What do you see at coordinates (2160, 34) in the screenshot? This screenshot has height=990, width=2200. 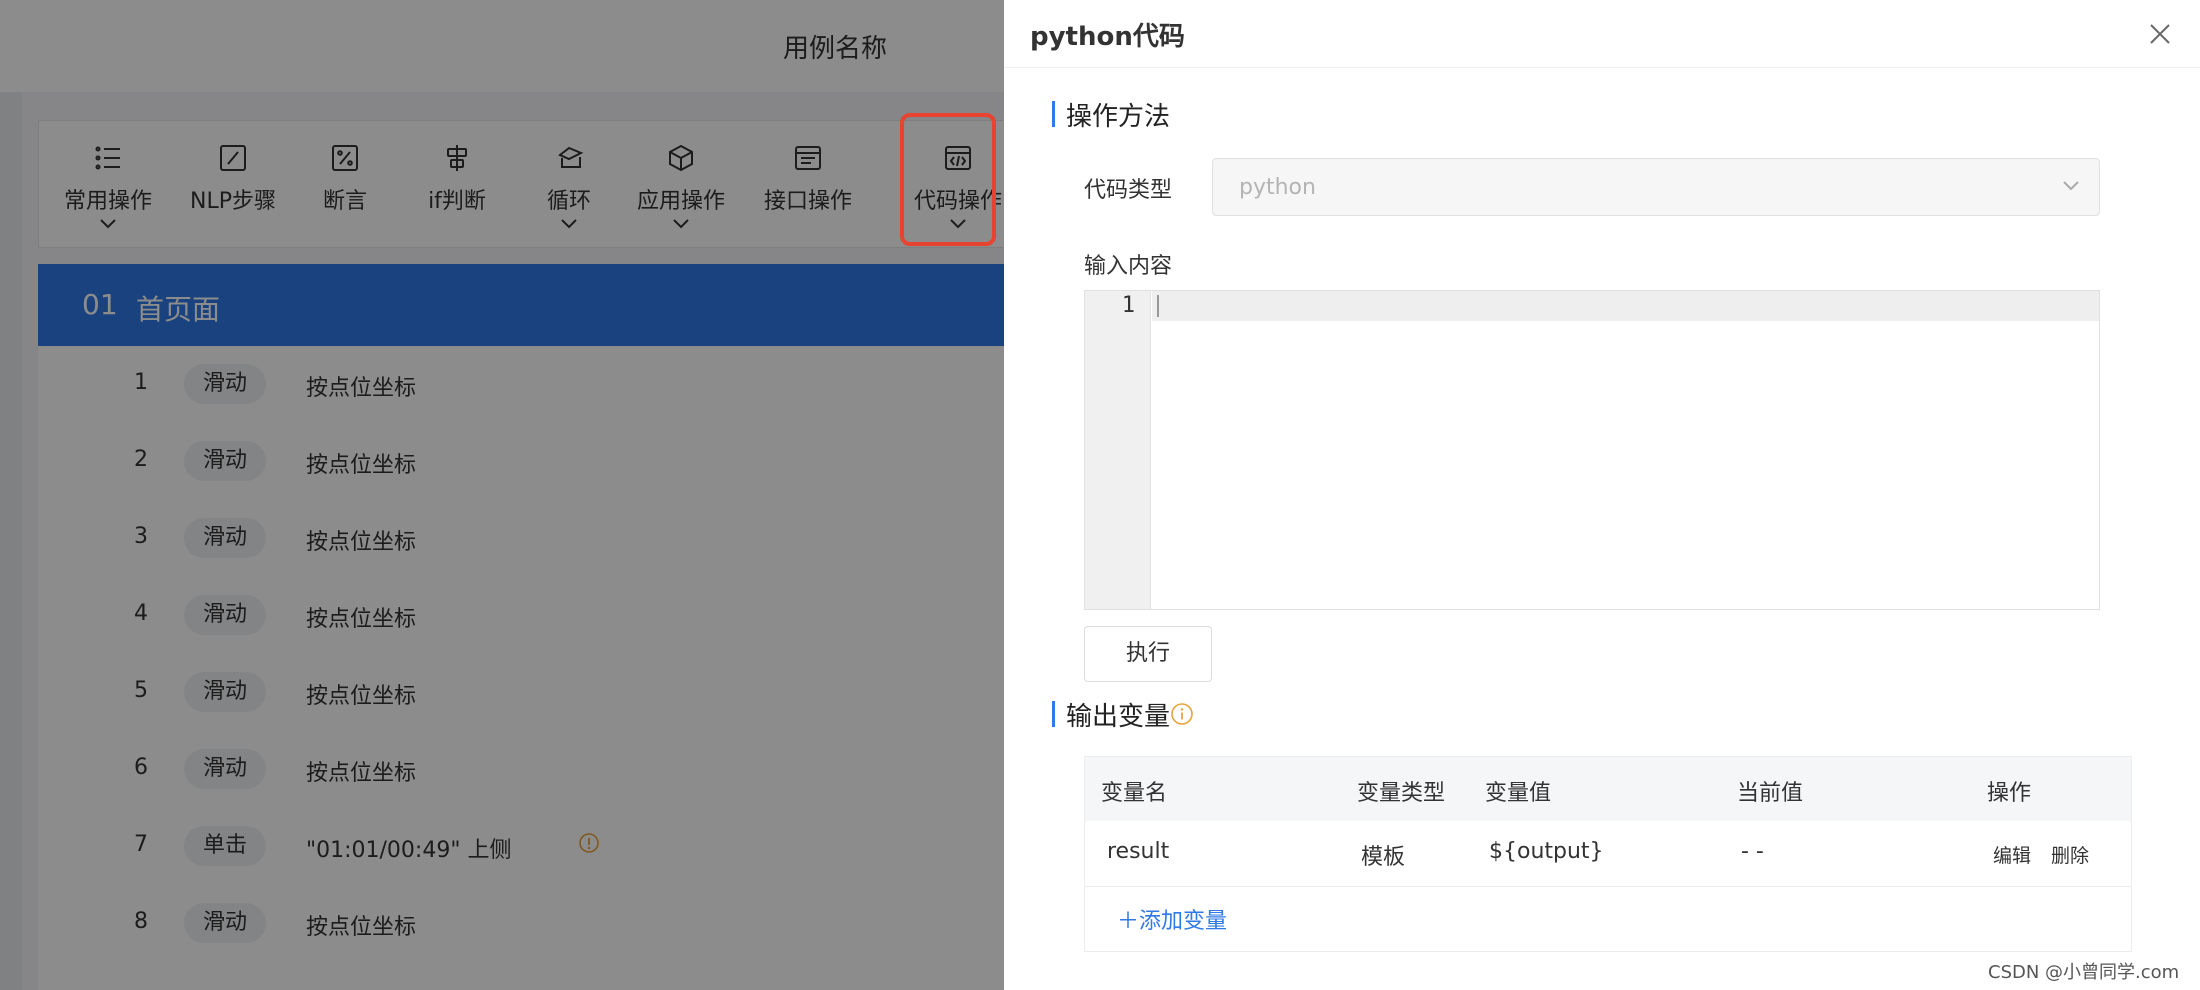 I see `close-icon` at bounding box center [2160, 34].